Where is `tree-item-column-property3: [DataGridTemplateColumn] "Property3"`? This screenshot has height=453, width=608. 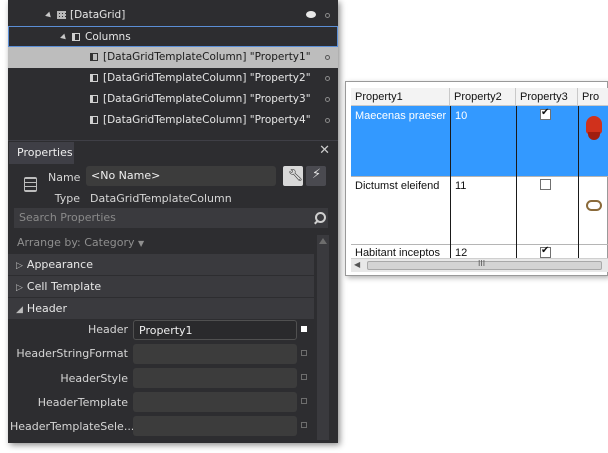
tree-item-column-property3: [DataGridTemplateColumn] "Property3" is located at coordinates (173, 99).